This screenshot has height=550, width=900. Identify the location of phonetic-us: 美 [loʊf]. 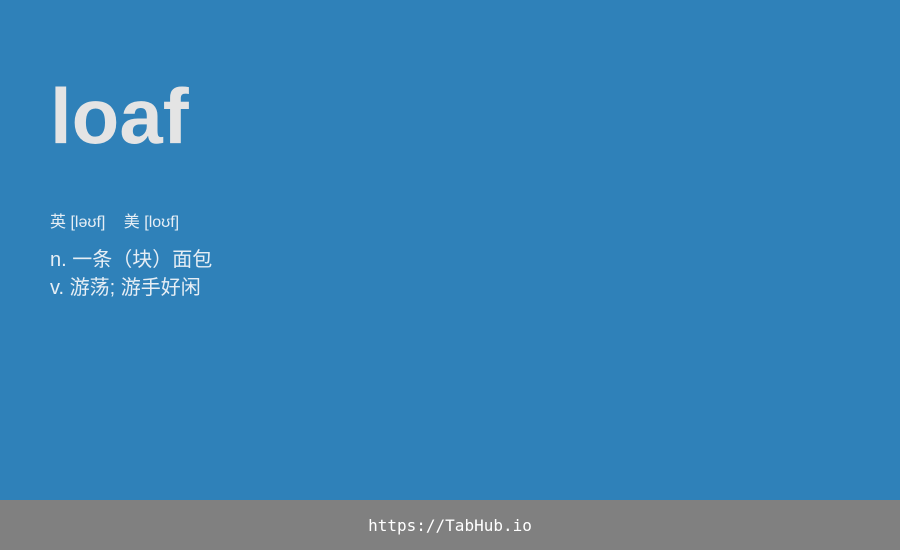
(151, 222).